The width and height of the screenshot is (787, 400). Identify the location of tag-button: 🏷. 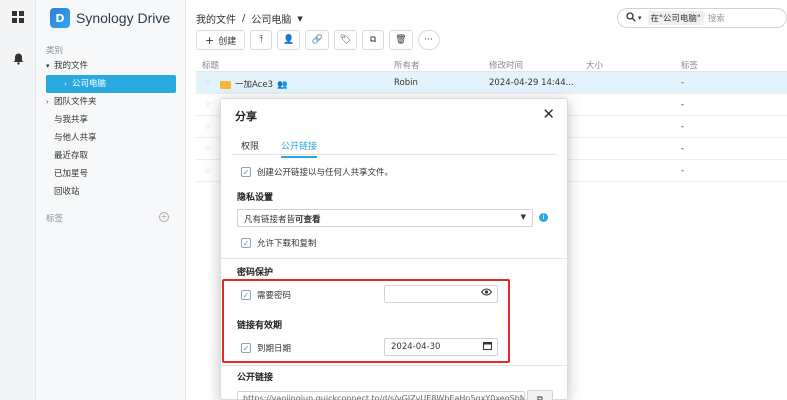
(345, 40).